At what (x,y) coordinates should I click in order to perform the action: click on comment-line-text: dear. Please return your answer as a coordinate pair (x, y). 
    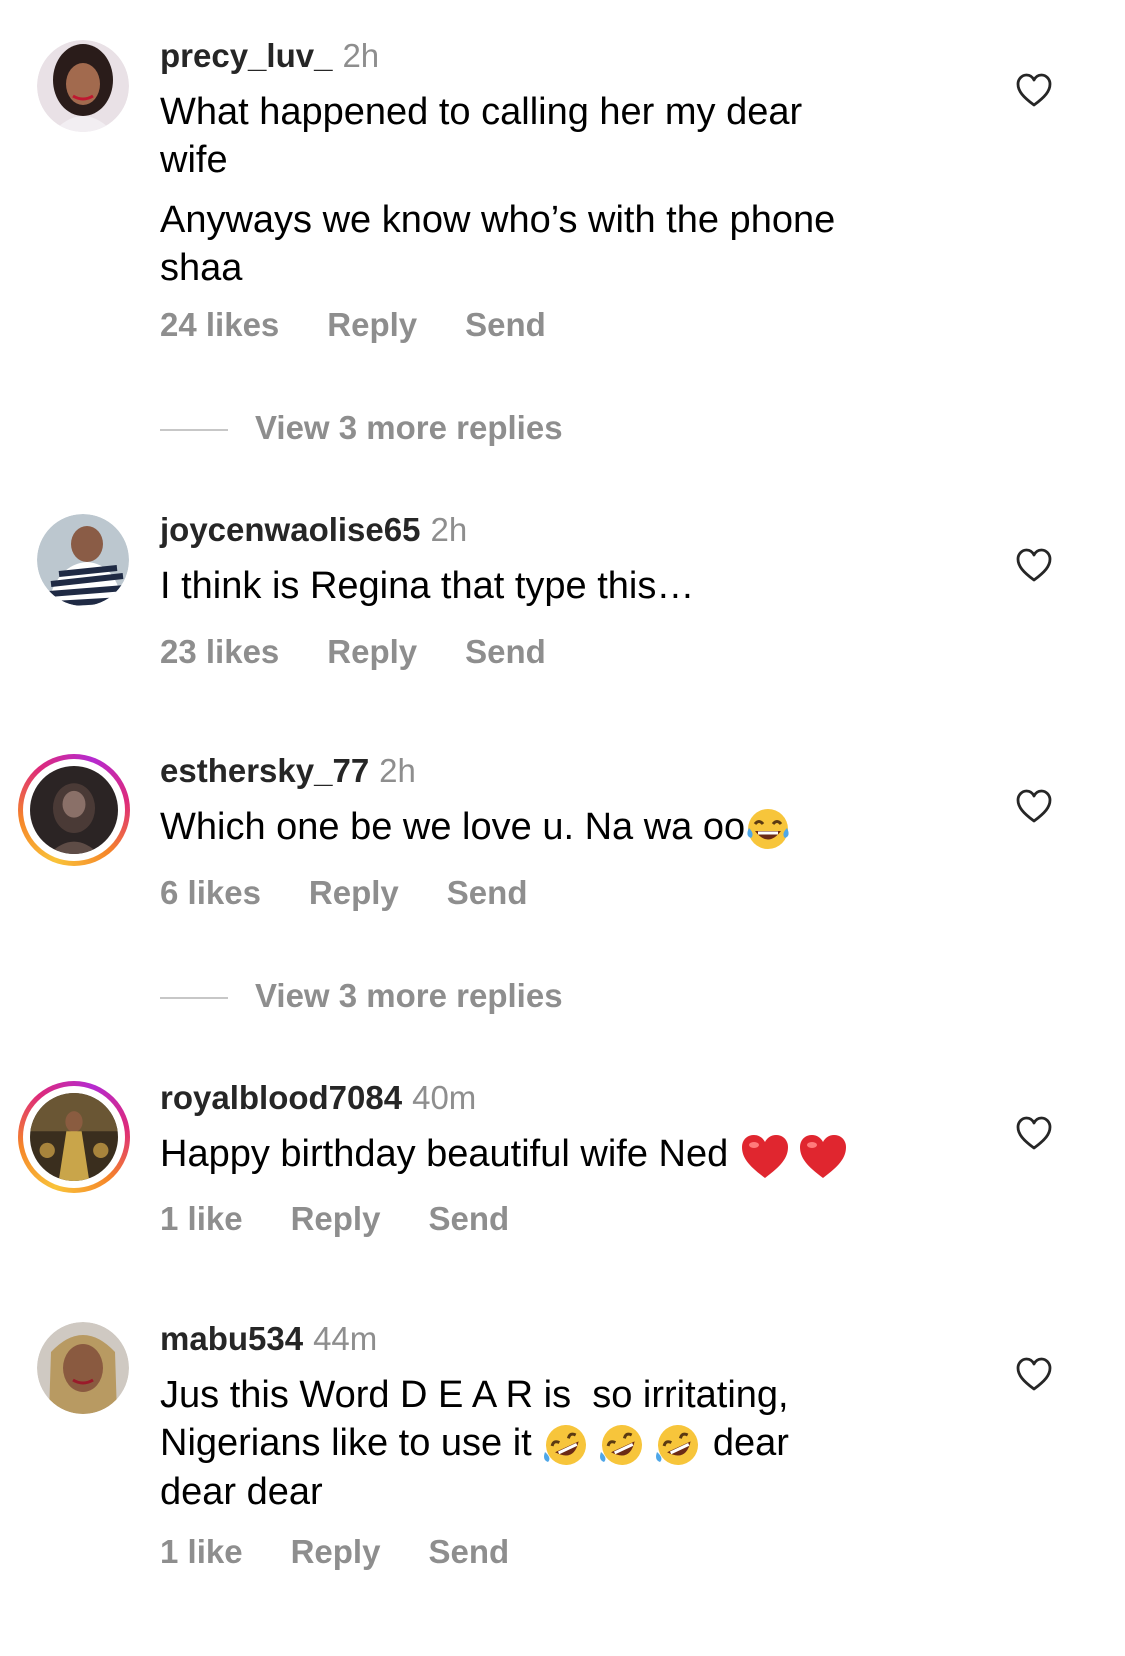
    Looking at the image, I should click on (750, 1443).